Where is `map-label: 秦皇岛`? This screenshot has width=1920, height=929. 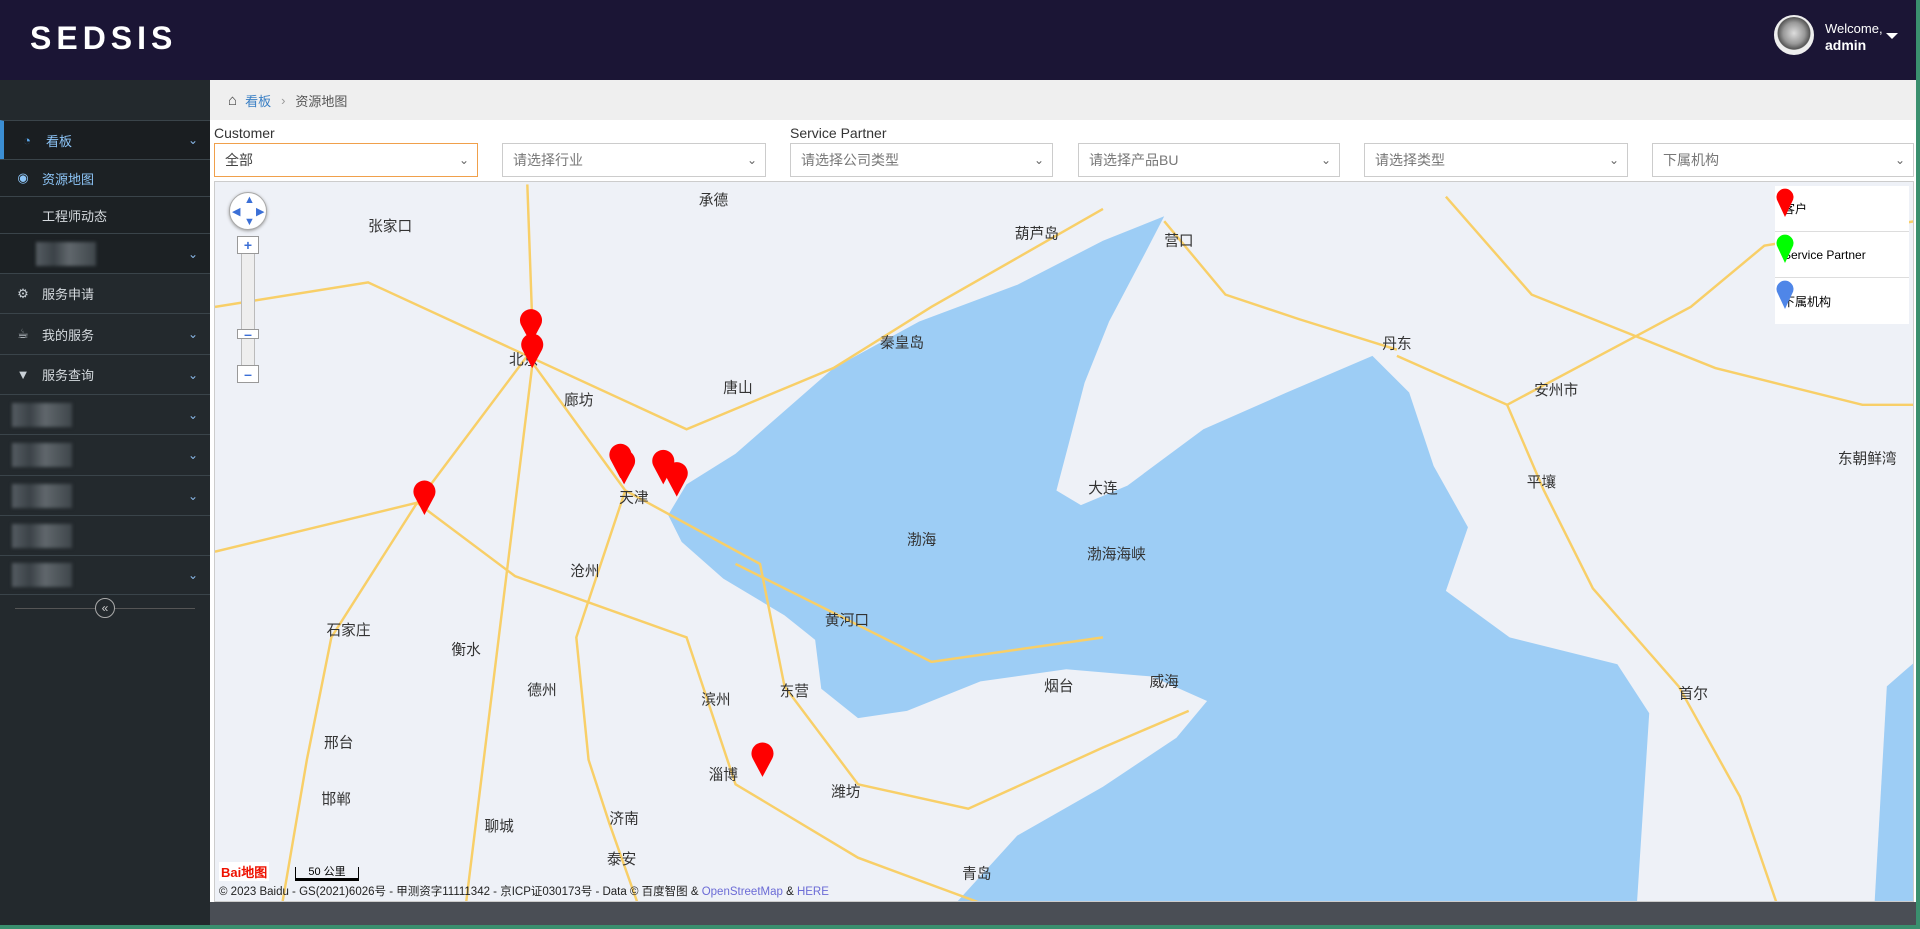
map-label: 秦皇岛 is located at coordinates (902, 342).